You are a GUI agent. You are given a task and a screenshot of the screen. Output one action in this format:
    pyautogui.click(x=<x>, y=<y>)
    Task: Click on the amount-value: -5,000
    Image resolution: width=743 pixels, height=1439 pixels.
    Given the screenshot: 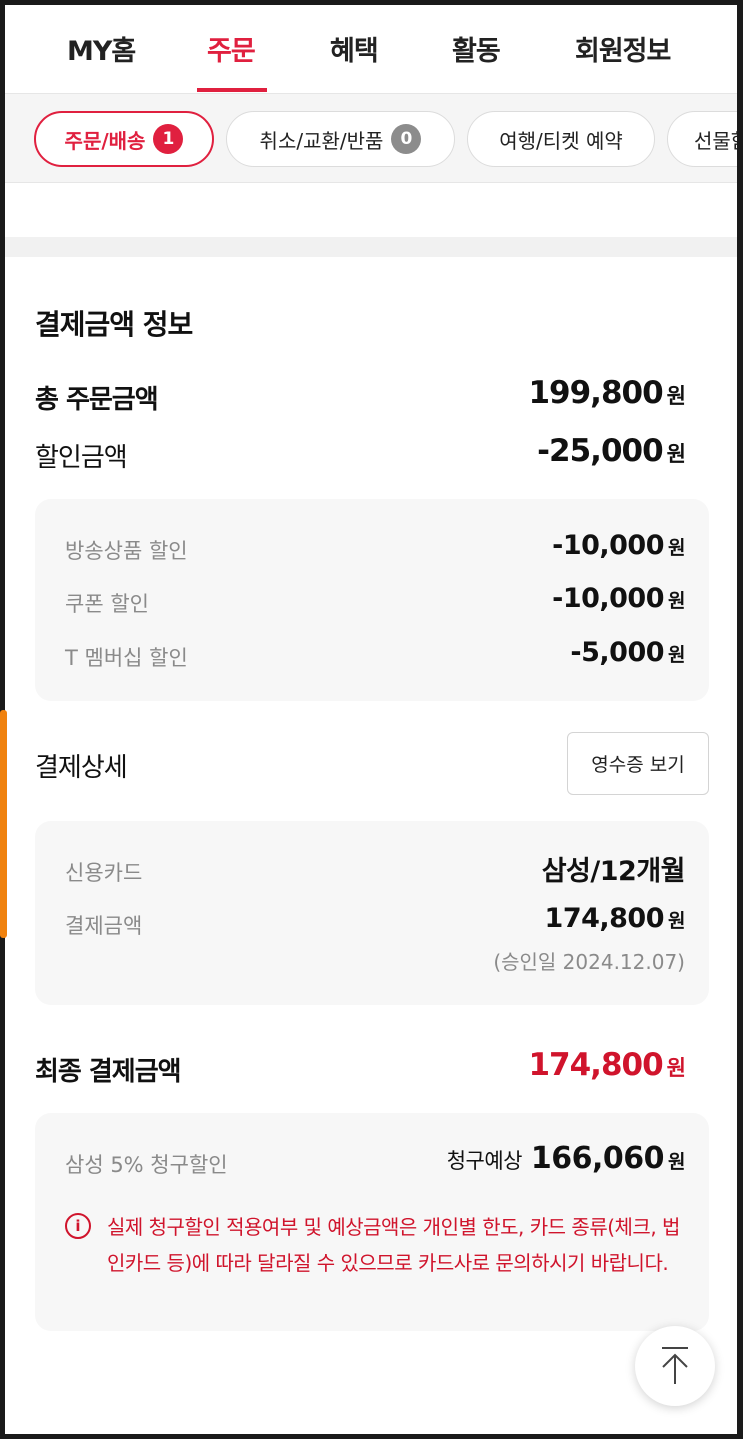 What is the action you would take?
    pyautogui.click(x=617, y=652)
    